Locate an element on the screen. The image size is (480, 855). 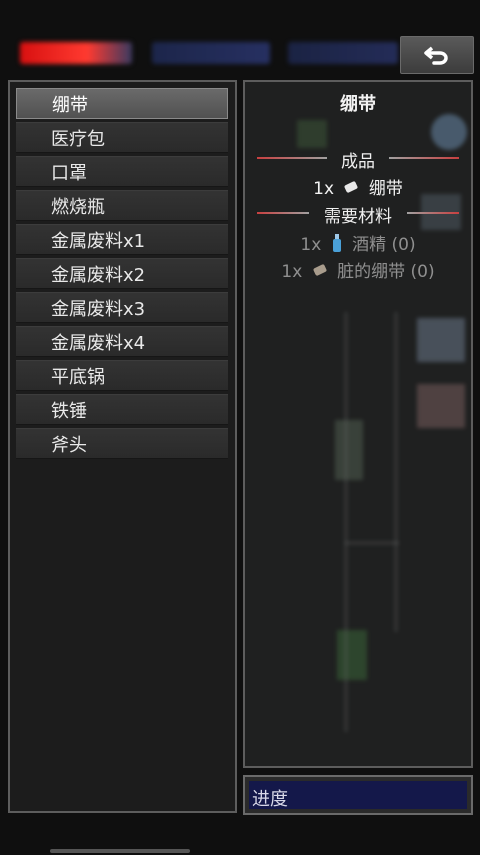
recipe-item: 斧头 is located at coordinates (122, 443).